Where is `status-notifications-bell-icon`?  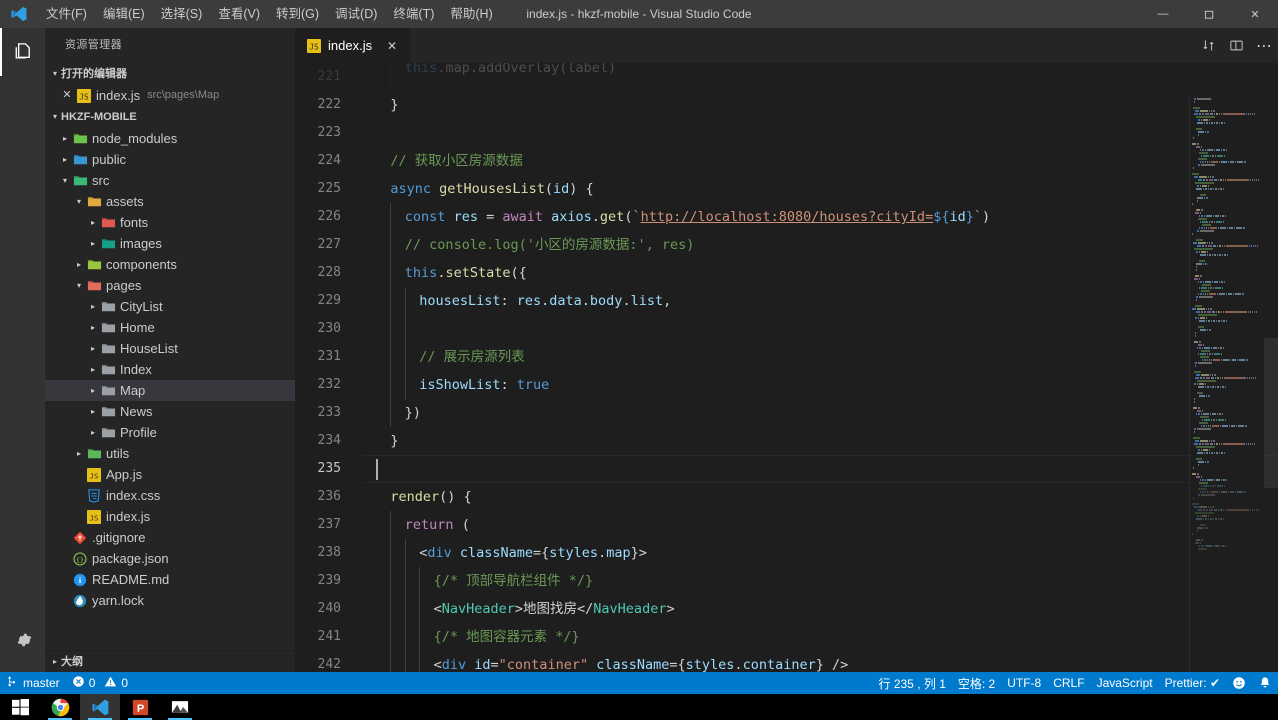
status-notifications-bell-icon is located at coordinates (1265, 683).